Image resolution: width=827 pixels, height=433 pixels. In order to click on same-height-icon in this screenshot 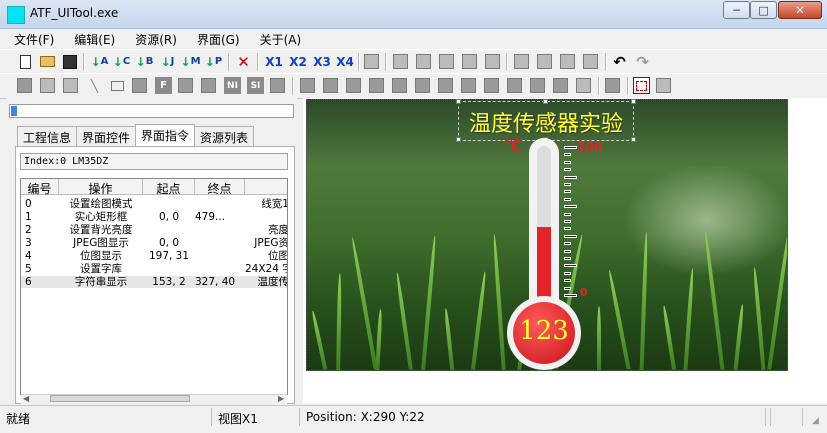, I will do `click(544, 61)`.